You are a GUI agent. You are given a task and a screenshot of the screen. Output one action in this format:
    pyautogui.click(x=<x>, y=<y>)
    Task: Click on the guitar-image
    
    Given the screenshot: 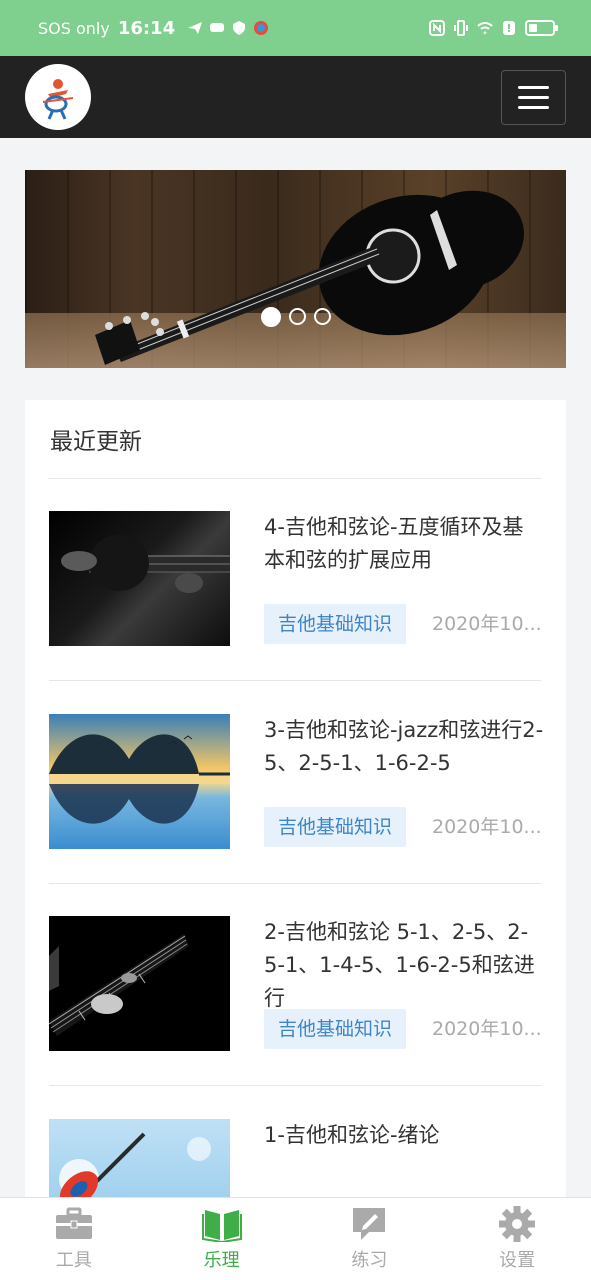 What is the action you would take?
    pyautogui.click(x=309, y=277)
    